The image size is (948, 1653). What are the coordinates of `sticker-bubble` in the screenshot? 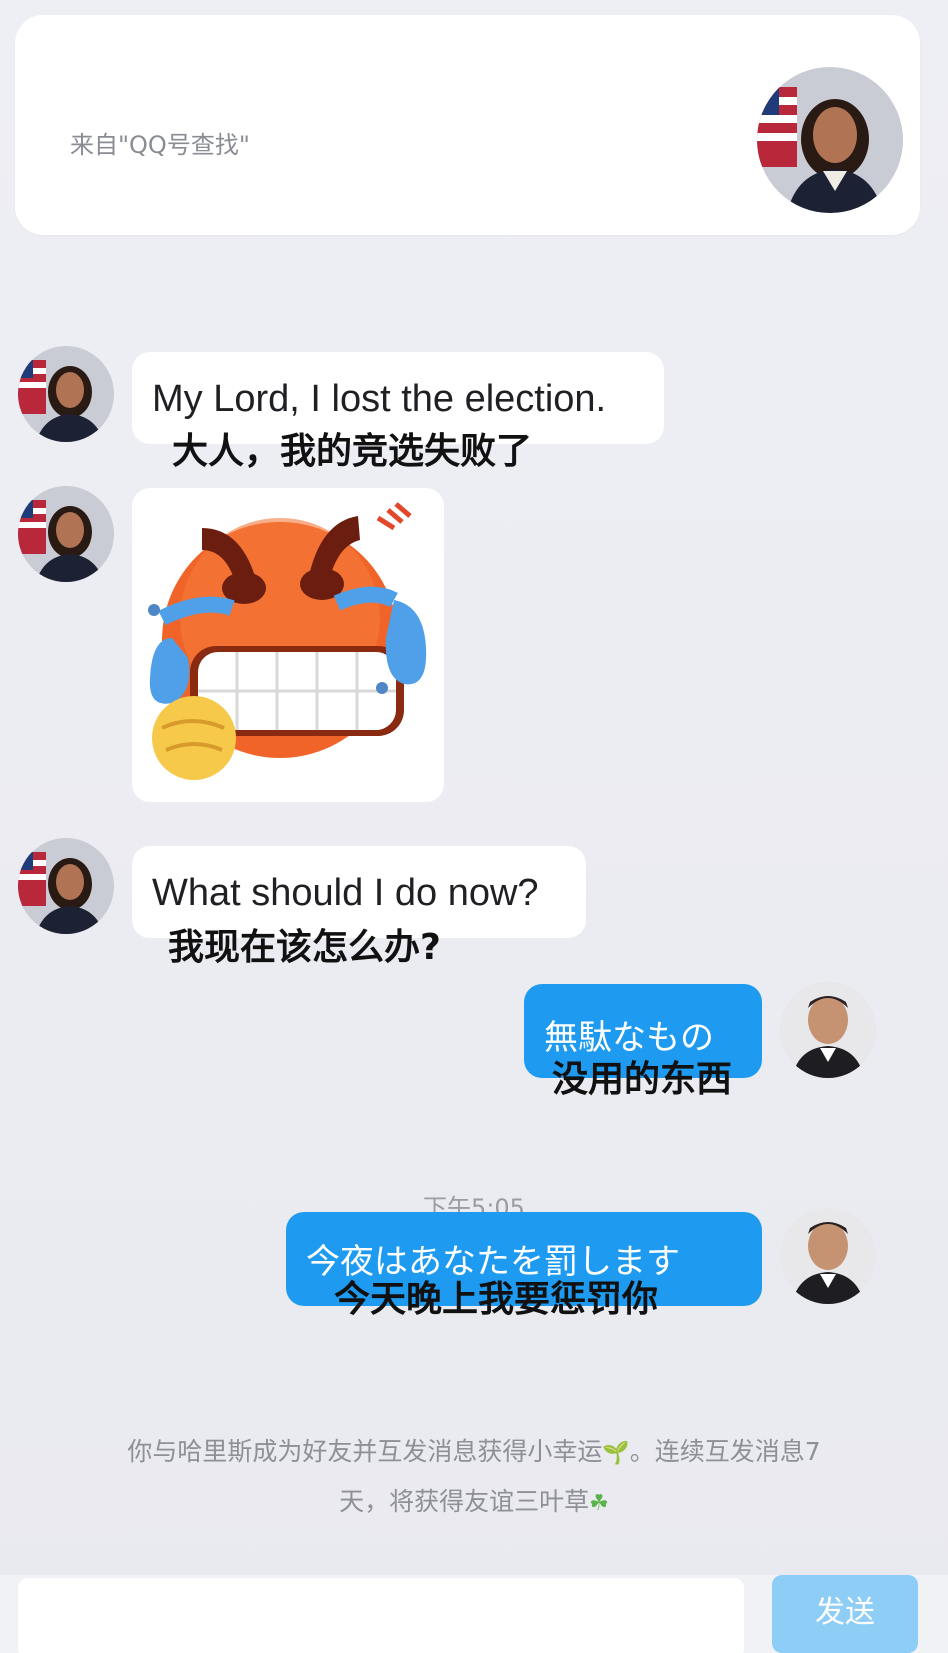 It's located at (288, 645).